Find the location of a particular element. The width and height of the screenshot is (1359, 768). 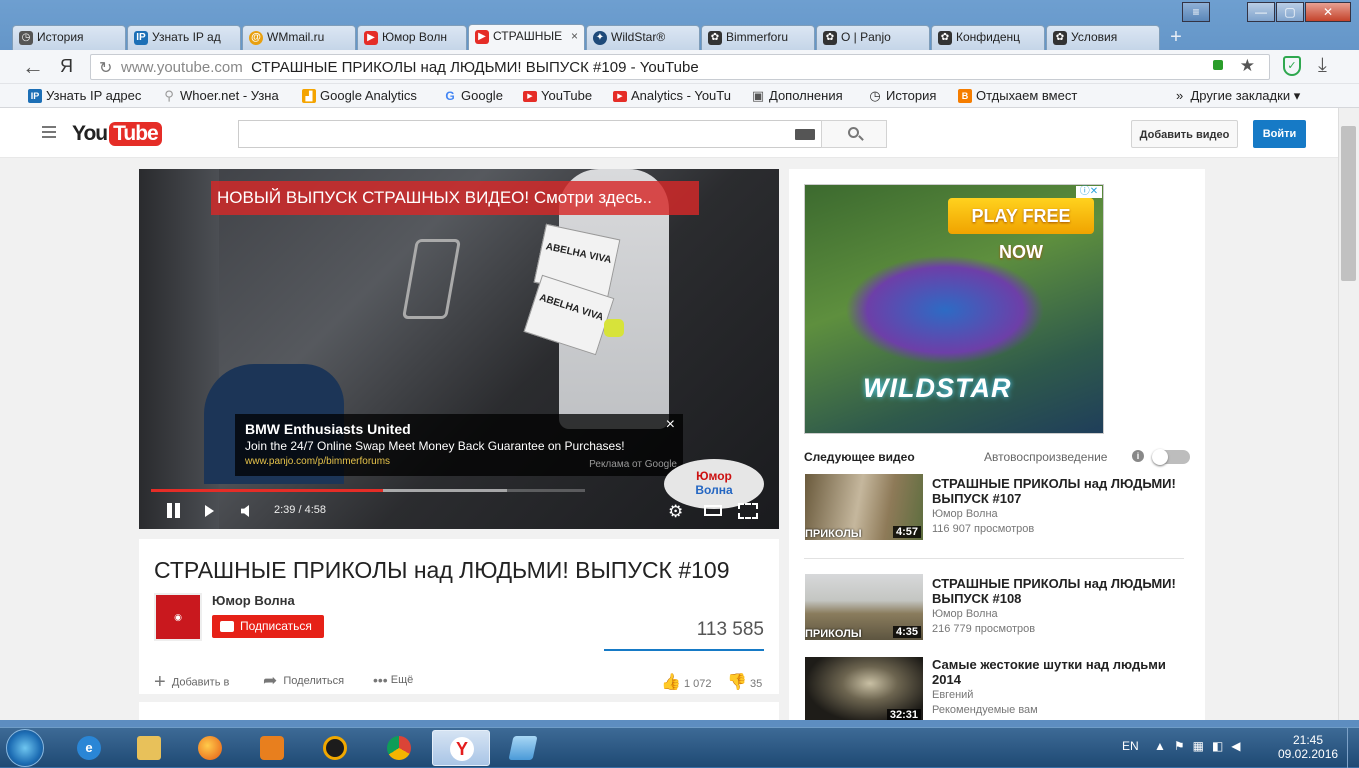

info-icon: i is located at coordinates (1138, 456).